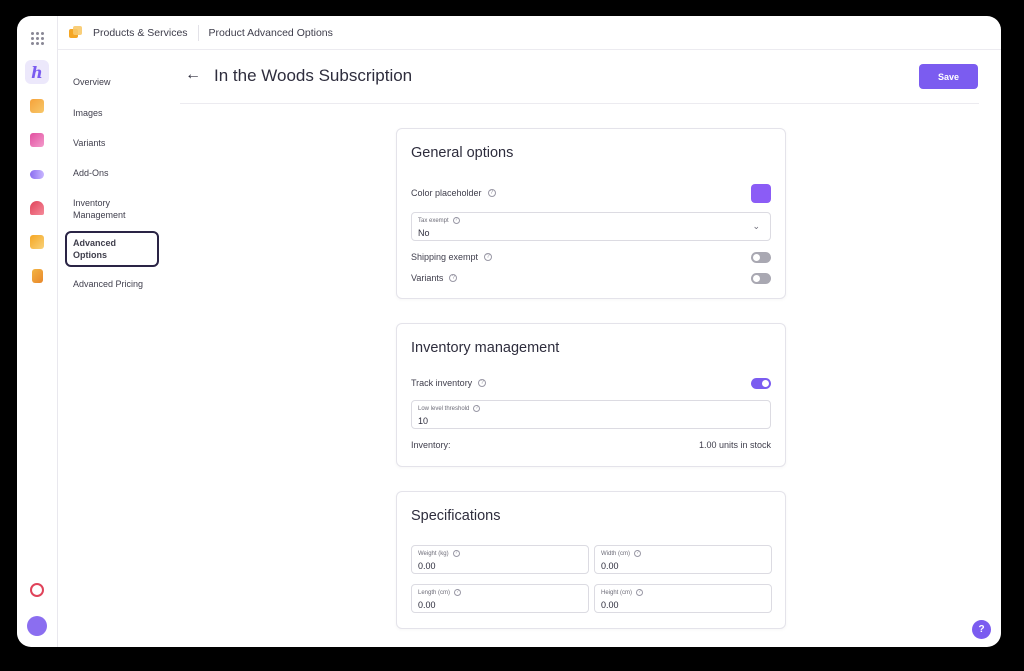 The width and height of the screenshot is (1024, 671). Describe the element at coordinates (433, 220) in the screenshot. I see `field-label: Tax exempt` at that location.